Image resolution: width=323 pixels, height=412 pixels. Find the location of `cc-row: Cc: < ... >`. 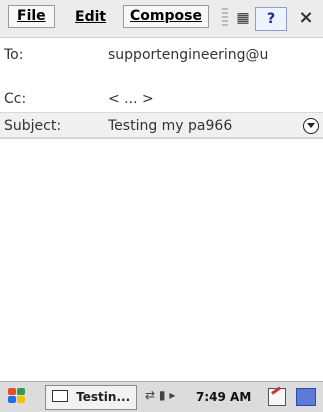

cc-row: Cc: < ... > is located at coordinates (161, 98).